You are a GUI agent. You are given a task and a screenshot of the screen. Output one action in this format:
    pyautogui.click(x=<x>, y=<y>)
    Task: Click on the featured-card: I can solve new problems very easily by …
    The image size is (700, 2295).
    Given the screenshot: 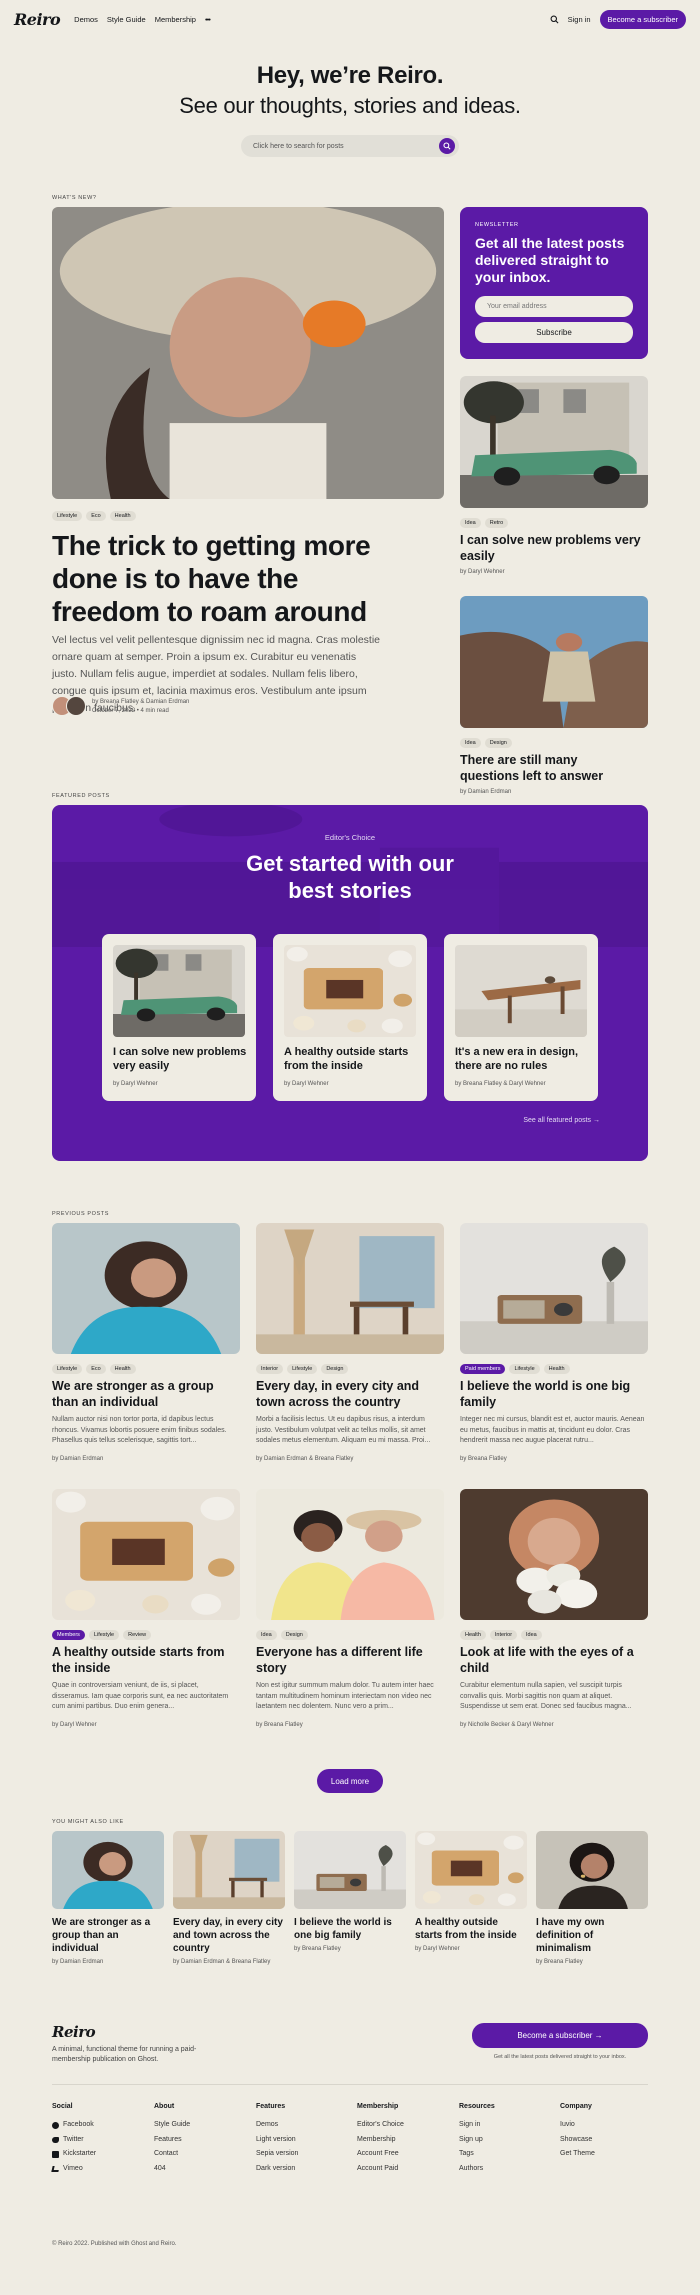 What is the action you would take?
    pyautogui.click(x=179, y=1017)
    